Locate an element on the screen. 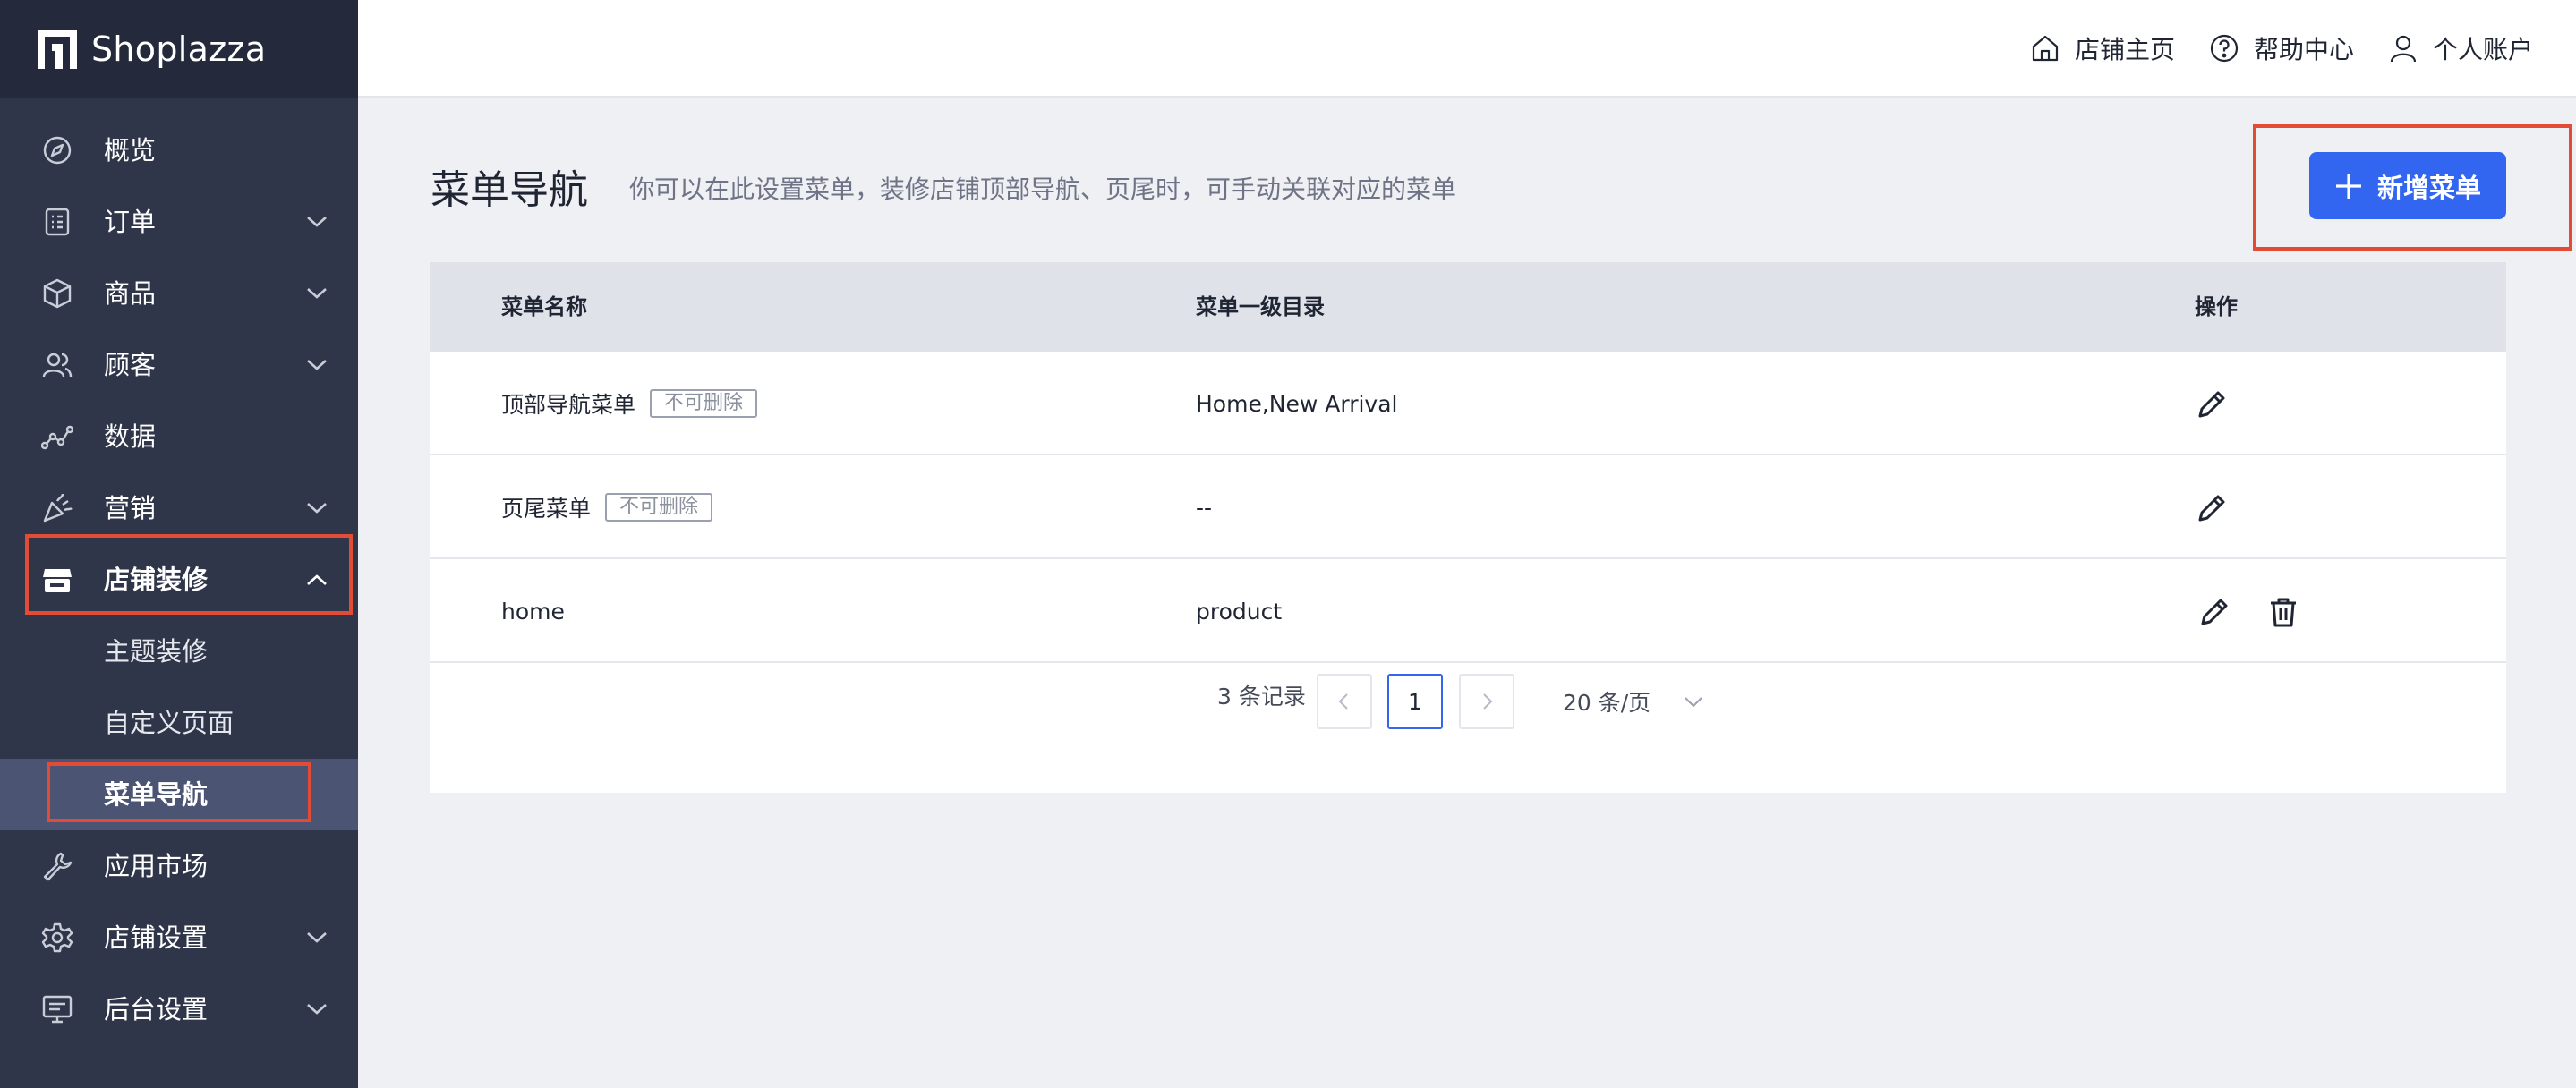  storefront-icon is located at coordinates (57, 580).